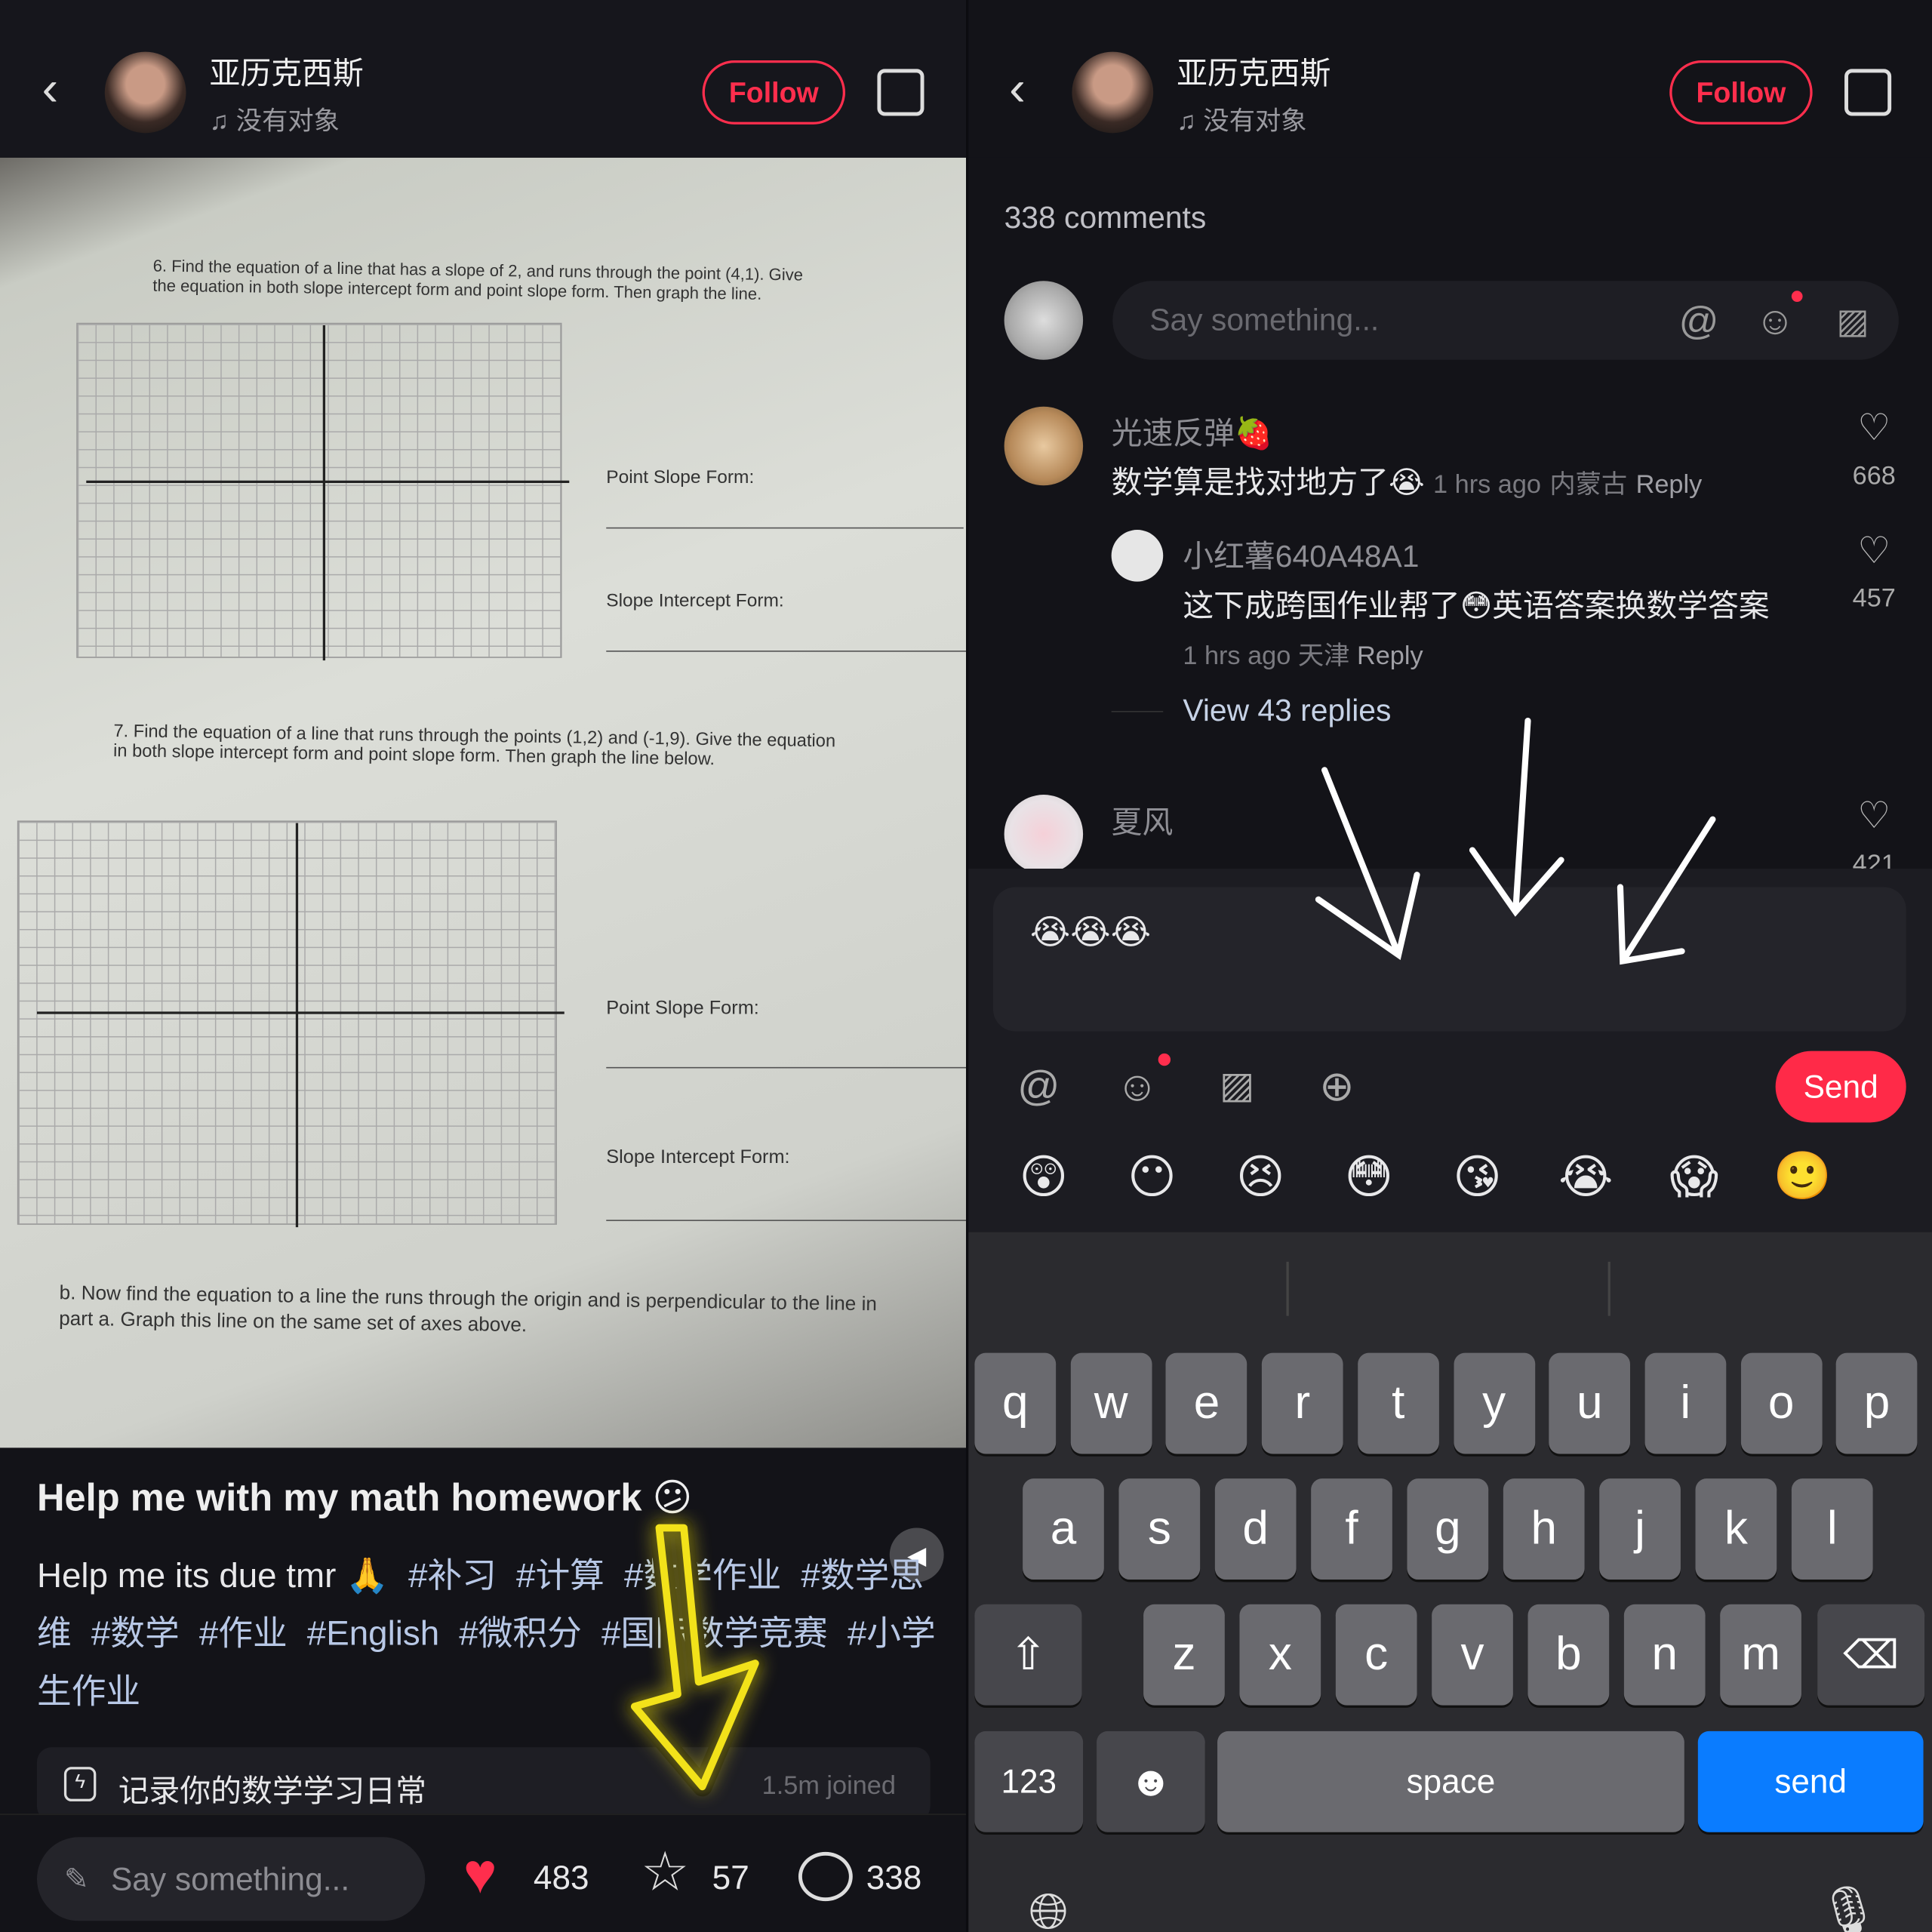  What do you see at coordinates (1159, 1529) in the screenshot?
I see `key-s: s` at bounding box center [1159, 1529].